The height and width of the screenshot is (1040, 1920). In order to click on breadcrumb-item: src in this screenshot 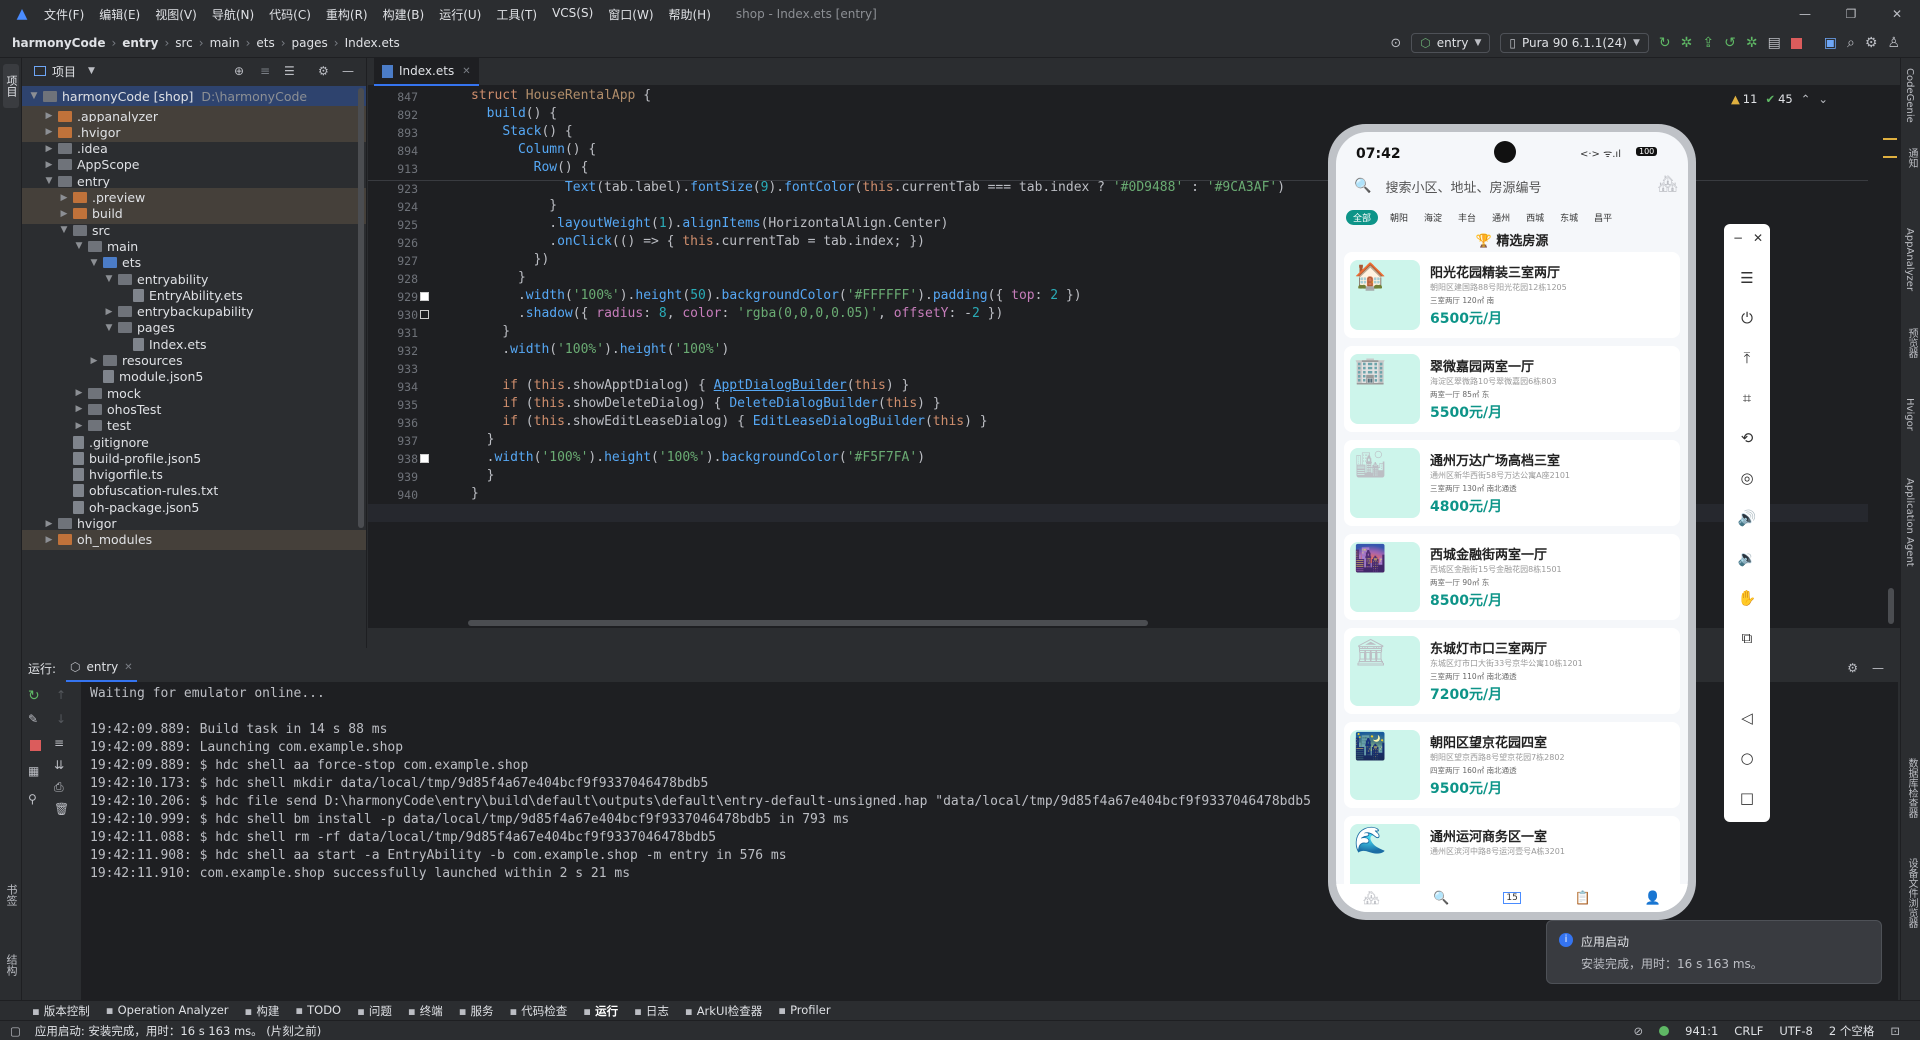, I will do `click(184, 43)`.